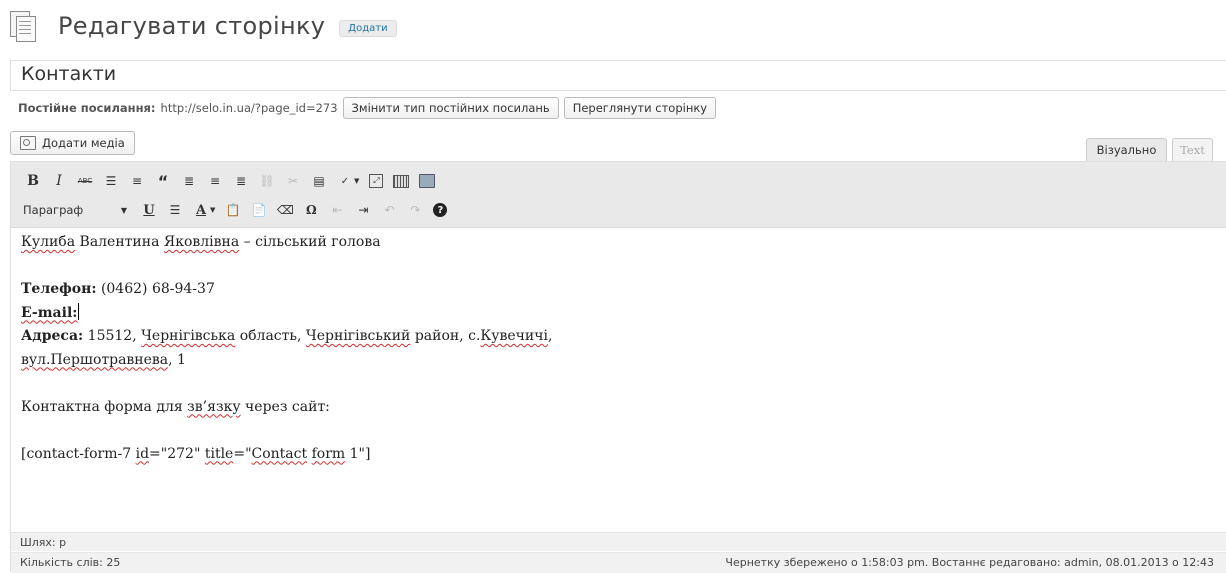 The width and height of the screenshot is (1226, 573). Describe the element at coordinates (550, 336) in the screenshot. I see `address-comma: ,` at that location.